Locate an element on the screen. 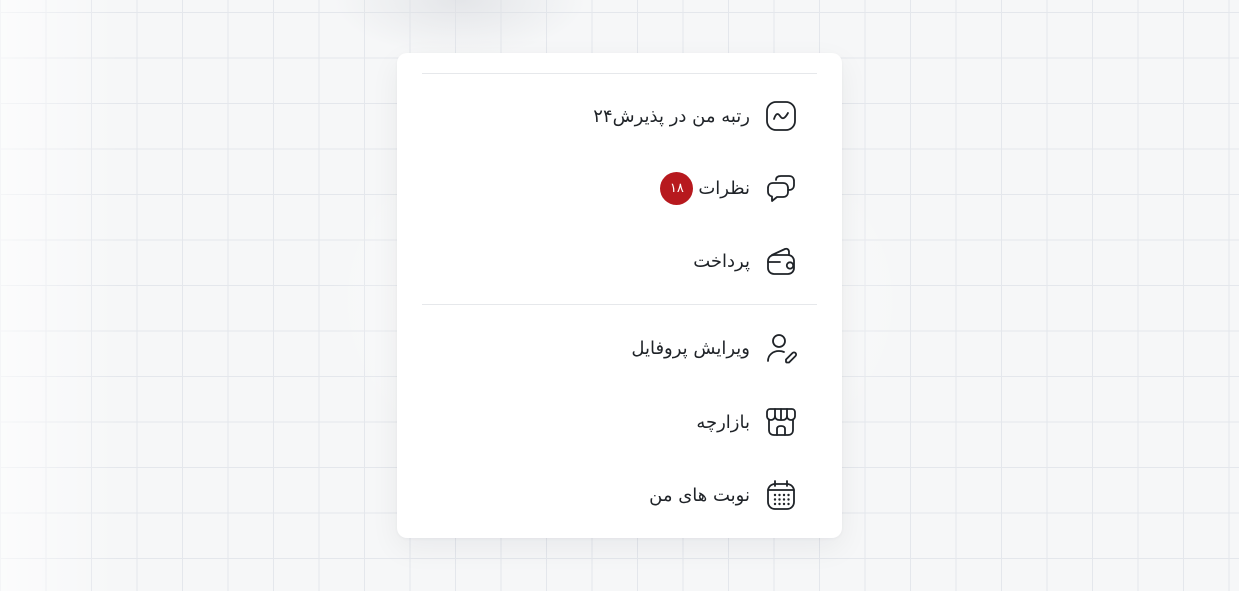  comments-count-badge: ۱۸ is located at coordinates (677, 188).